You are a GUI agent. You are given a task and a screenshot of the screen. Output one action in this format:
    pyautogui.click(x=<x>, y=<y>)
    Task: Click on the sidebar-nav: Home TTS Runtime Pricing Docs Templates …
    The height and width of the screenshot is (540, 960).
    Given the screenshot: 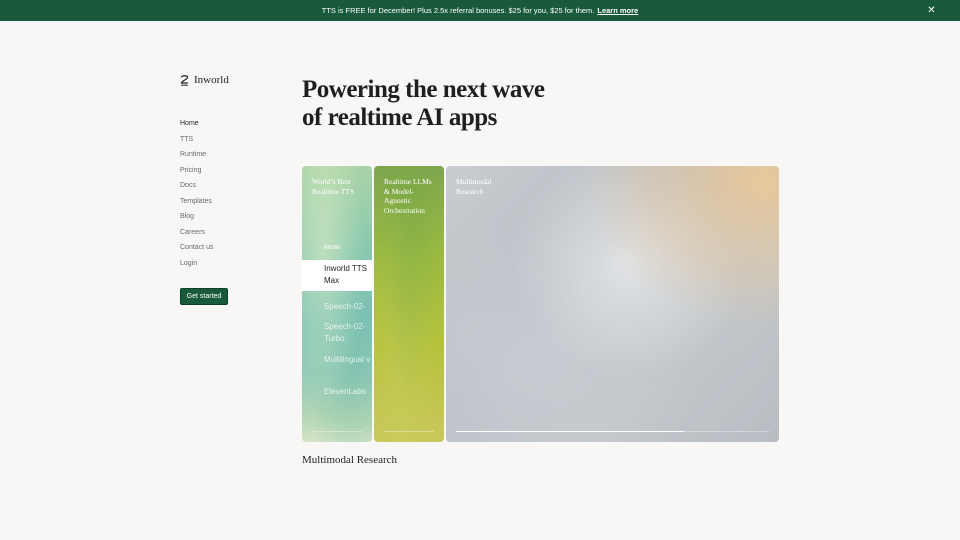 What is the action you would take?
    pyautogui.click(x=196, y=195)
    